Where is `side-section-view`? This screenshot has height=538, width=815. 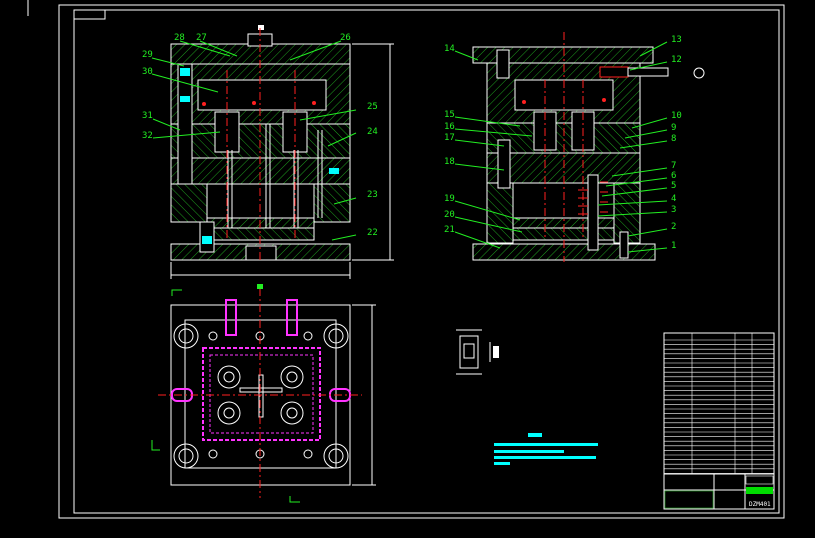 side-section-view is located at coordinates (588, 147).